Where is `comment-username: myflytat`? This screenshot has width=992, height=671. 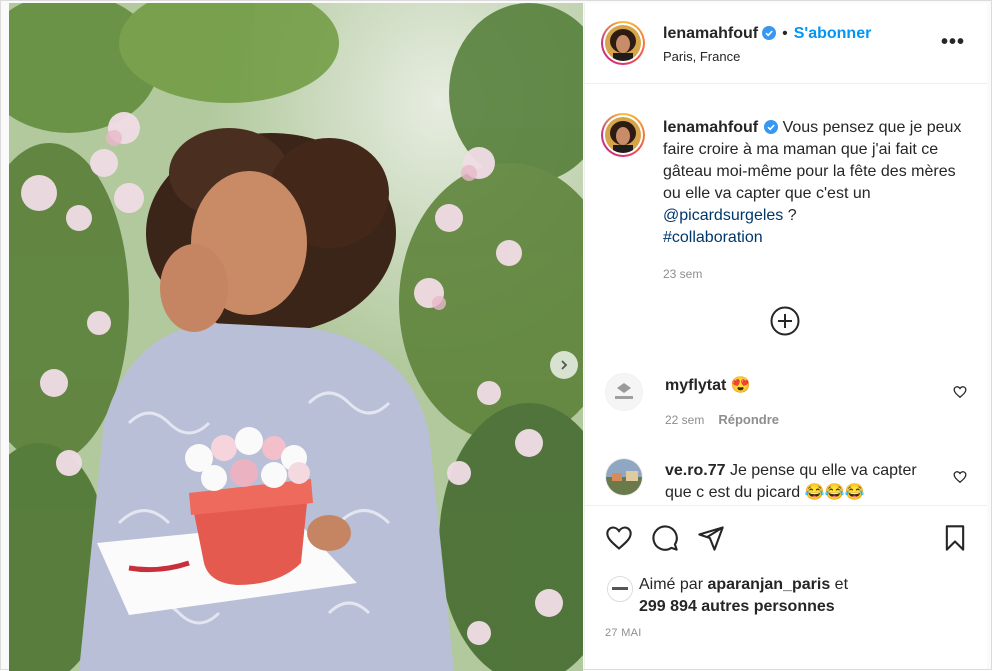
comment-username: myflytat is located at coordinates (695, 385).